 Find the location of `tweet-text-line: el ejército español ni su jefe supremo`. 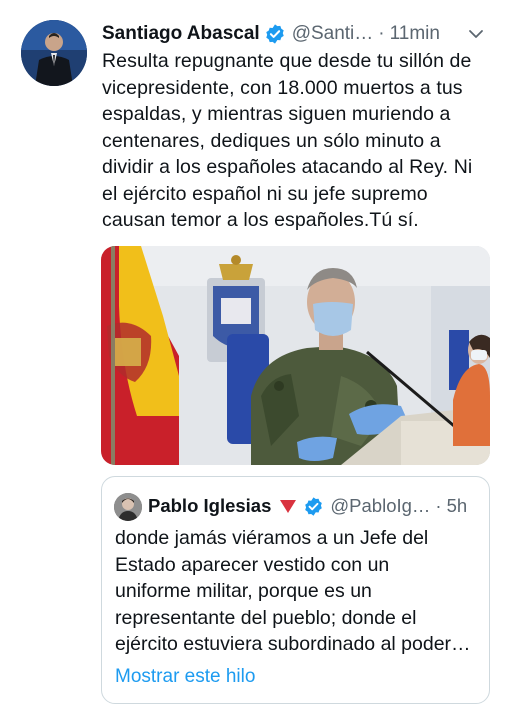

tweet-text-line: el ejército español ni su jefe supremo is located at coordinates (265, 193).